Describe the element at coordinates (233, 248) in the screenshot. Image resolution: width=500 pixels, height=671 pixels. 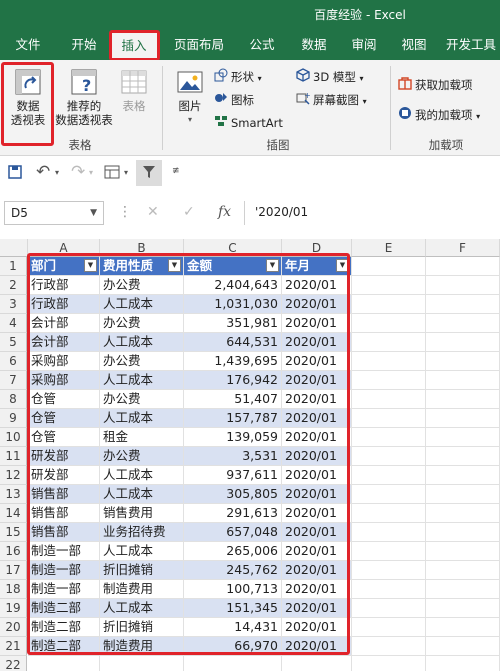
I see `column-header-c: C` at that location.